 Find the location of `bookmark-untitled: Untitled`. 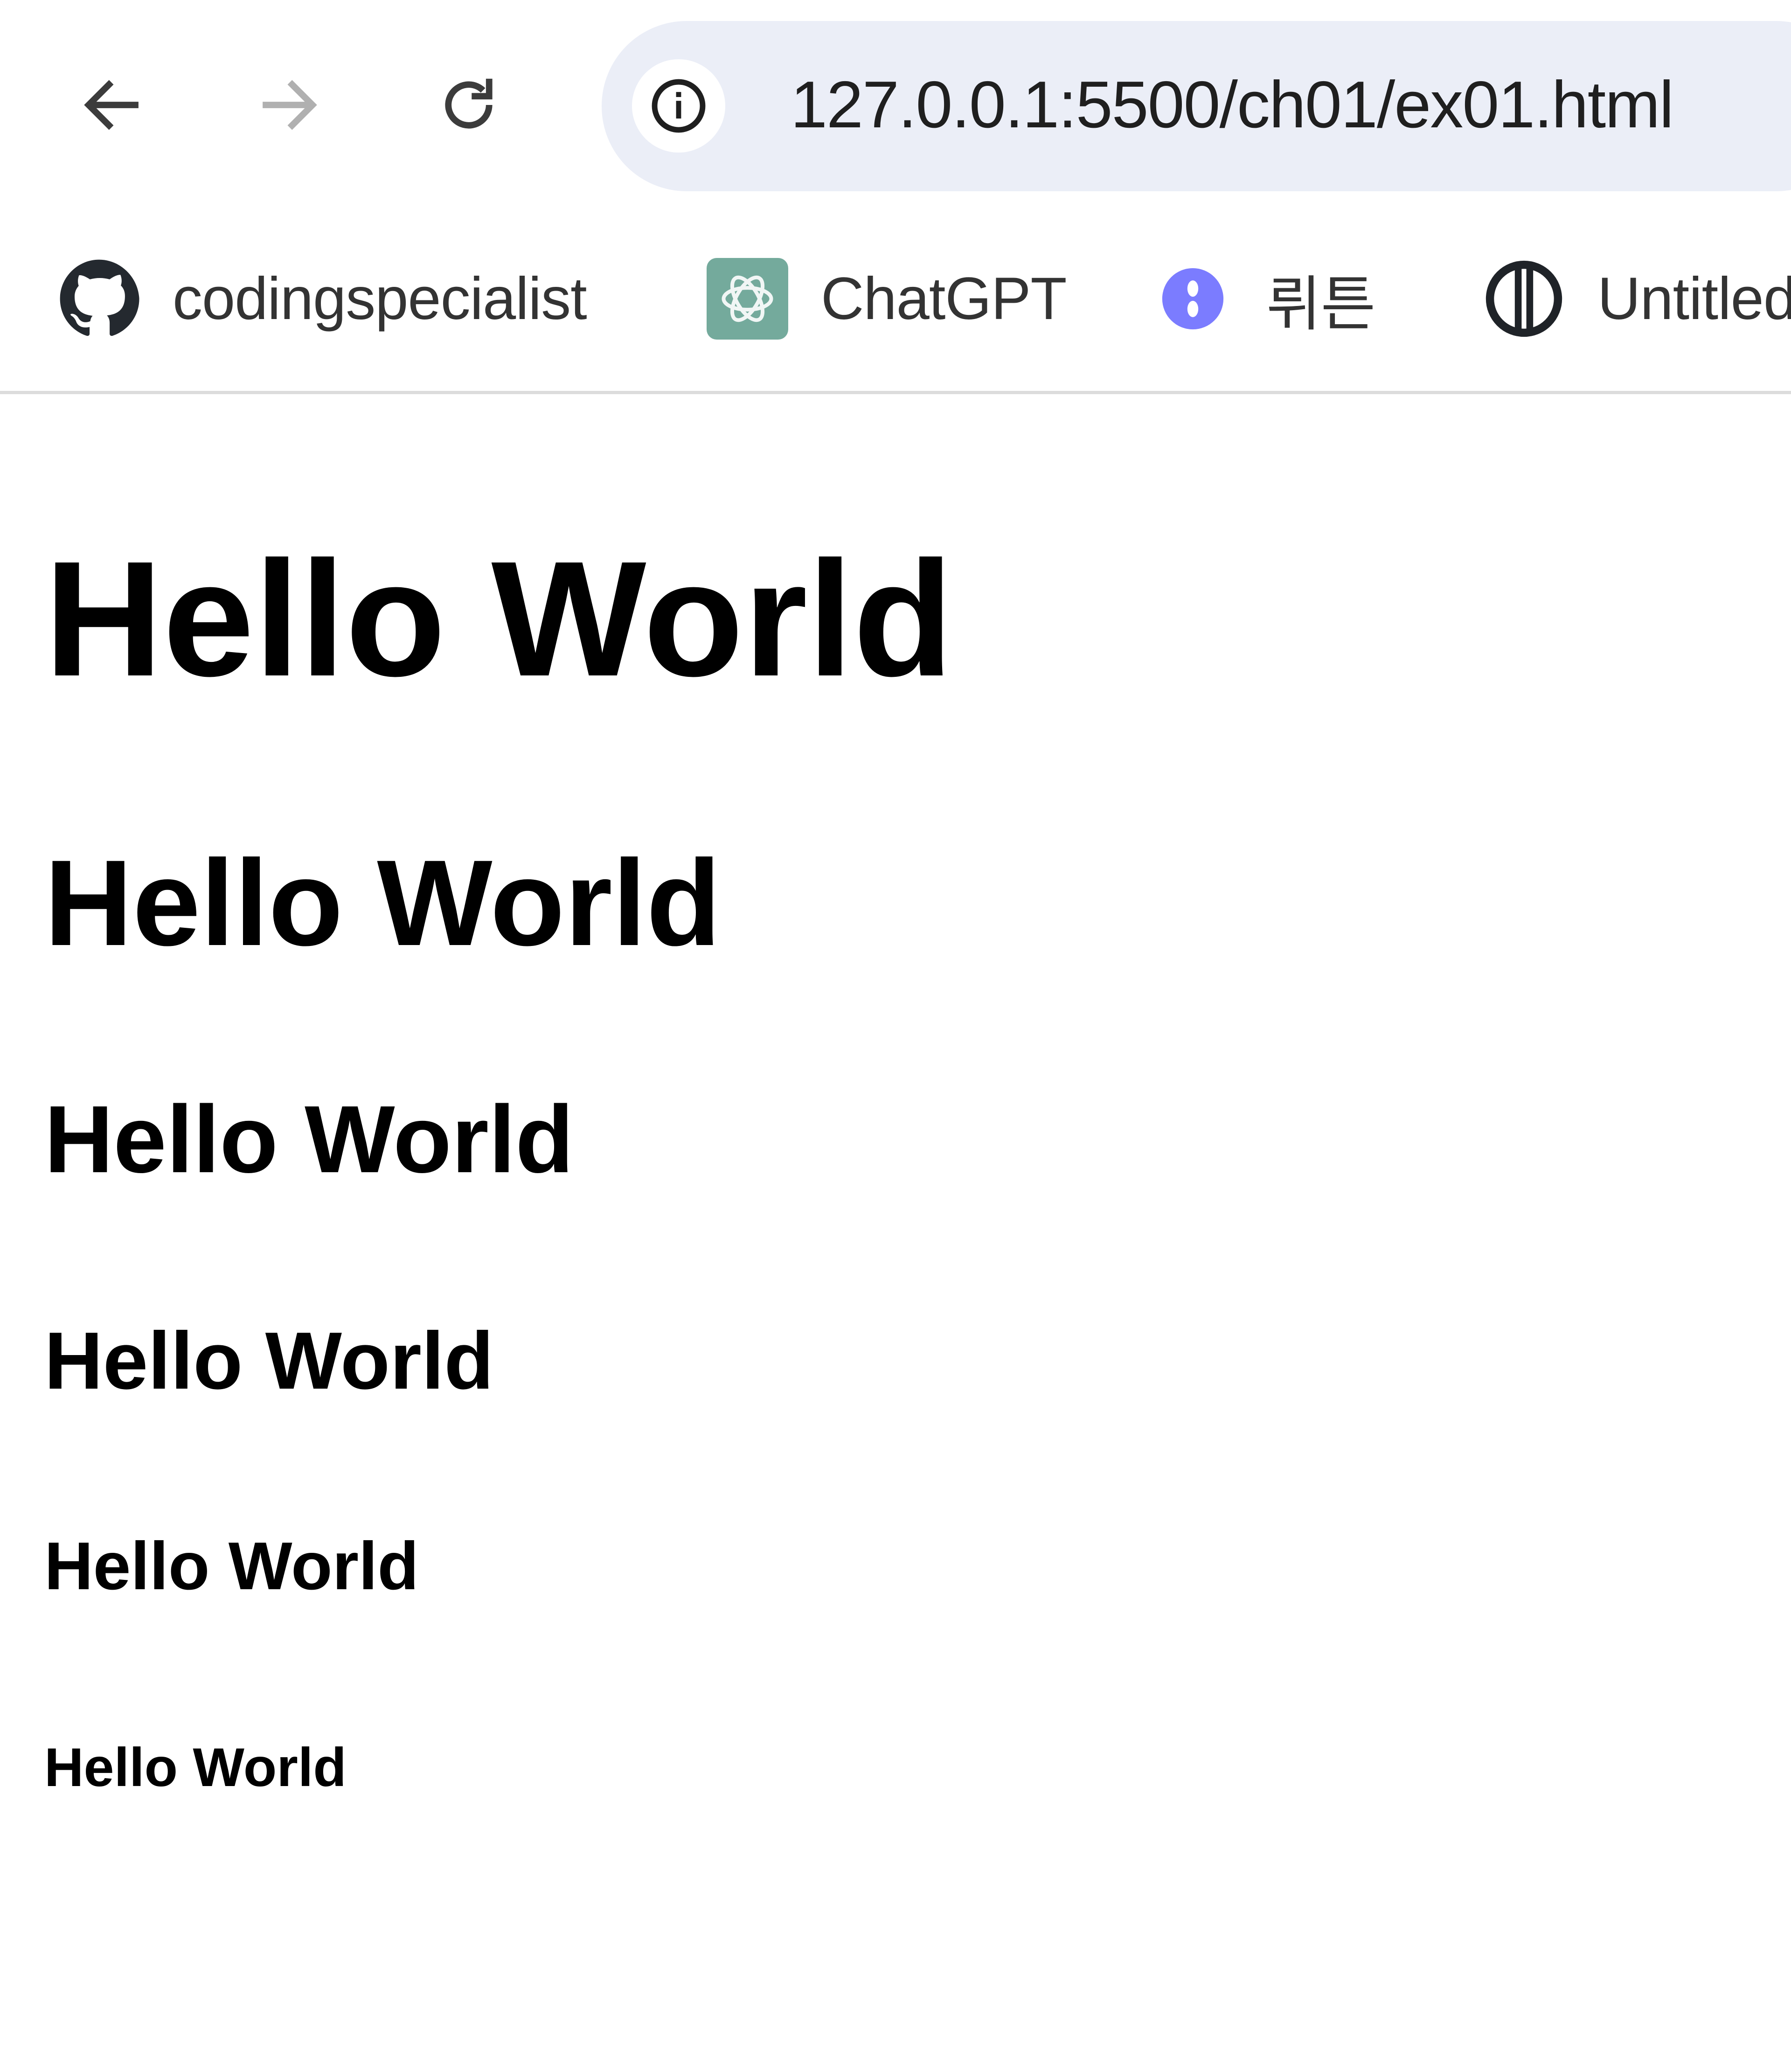

bookmark-untitled: Untitled is located at coordinates (1637, 299).